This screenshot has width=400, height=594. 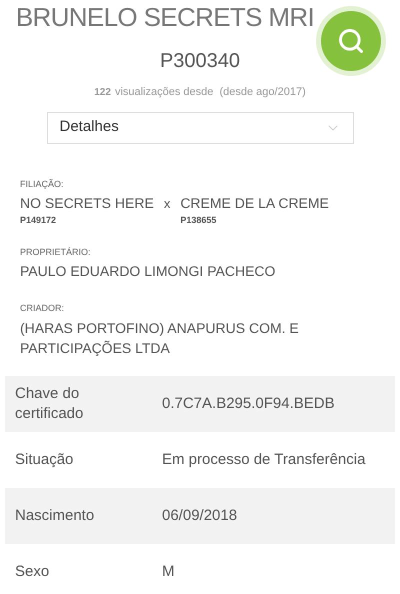 What do you see at coordinates (148, 271) in the screenshot?
I see `owner-name: PAULO EDUARDO LIMONGI PACHECO` at bounding box center [148, 271].